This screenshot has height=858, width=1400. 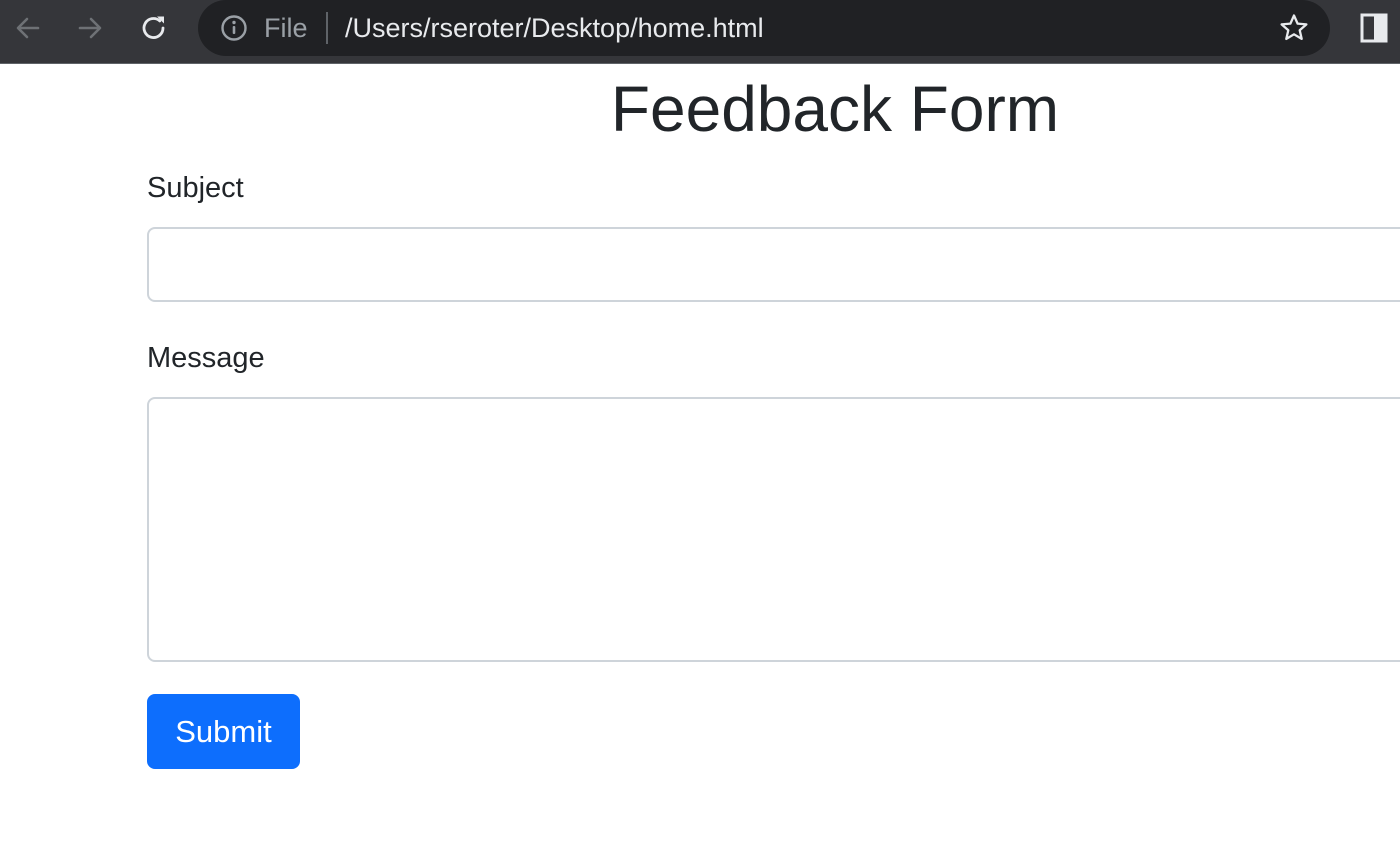 I want to click on side-panel-icon, so click(x=1373, y=28).